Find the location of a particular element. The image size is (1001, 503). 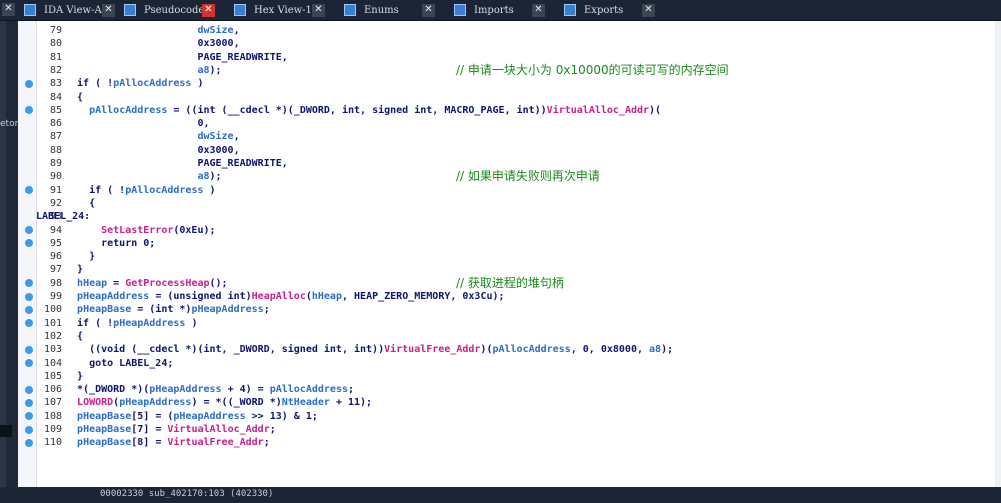

line-number: 80 is located at coordinates (55, 44).